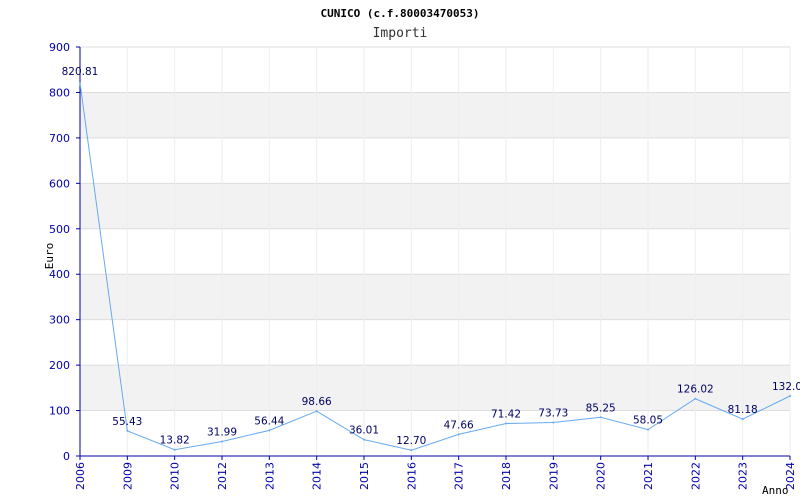 Image resolution: width=800 pixels, height=500 pixels. I want to click on x-tick-label: 2019, so click(553, 476).